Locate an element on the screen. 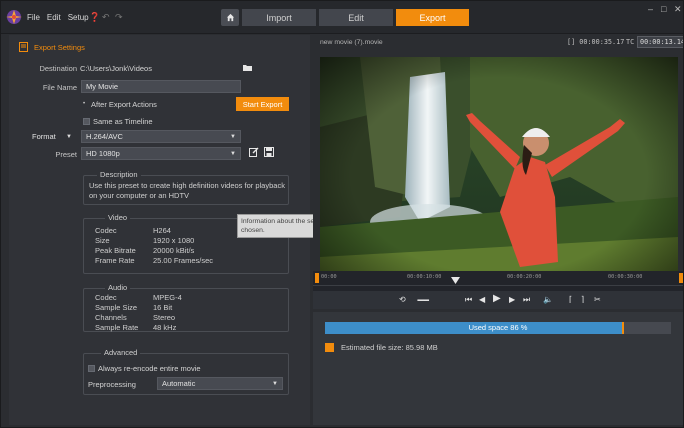 This screenshot has height=428, width=684. home-icon is located at coordinates (230, 17).